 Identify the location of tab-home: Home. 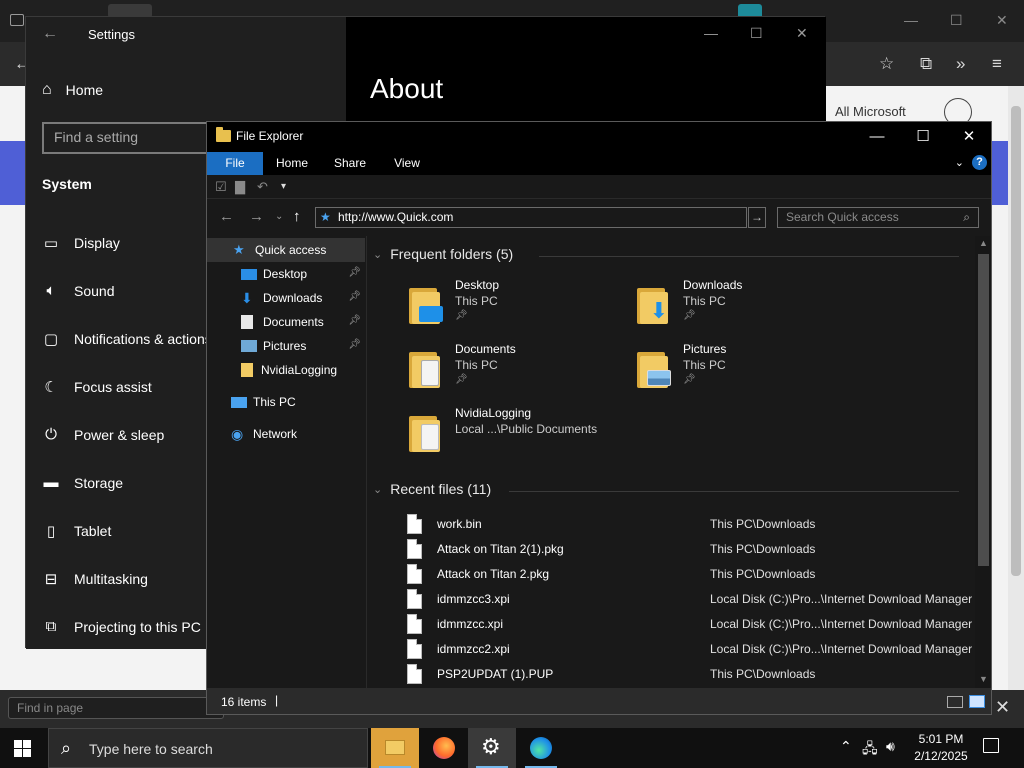
(292, 163).